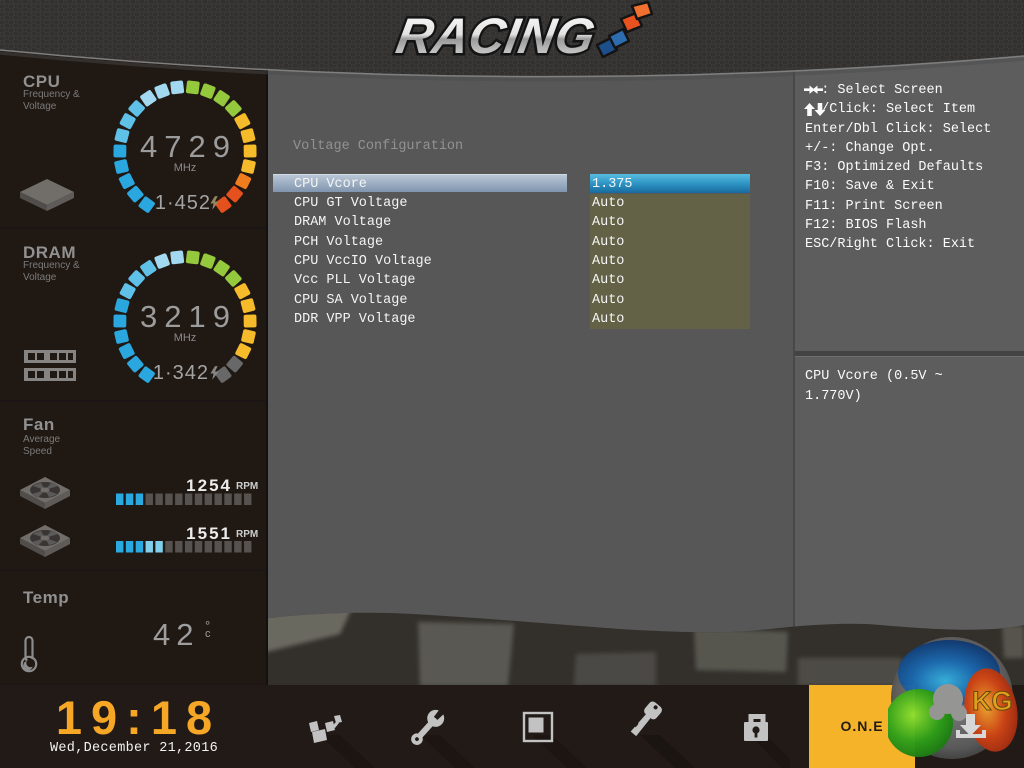 The width and height of the screenshot is (1024, 768). What do you see at coordinates (992, 701) in the screenshot?
I see `svg-text: KG` at bounding box center [992, 701].